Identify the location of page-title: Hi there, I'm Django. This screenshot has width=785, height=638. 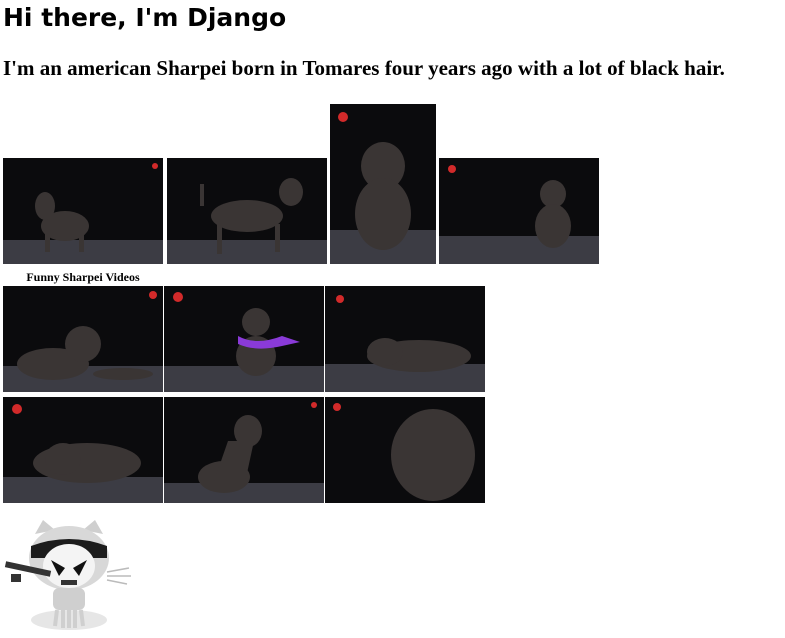
(145, 17).